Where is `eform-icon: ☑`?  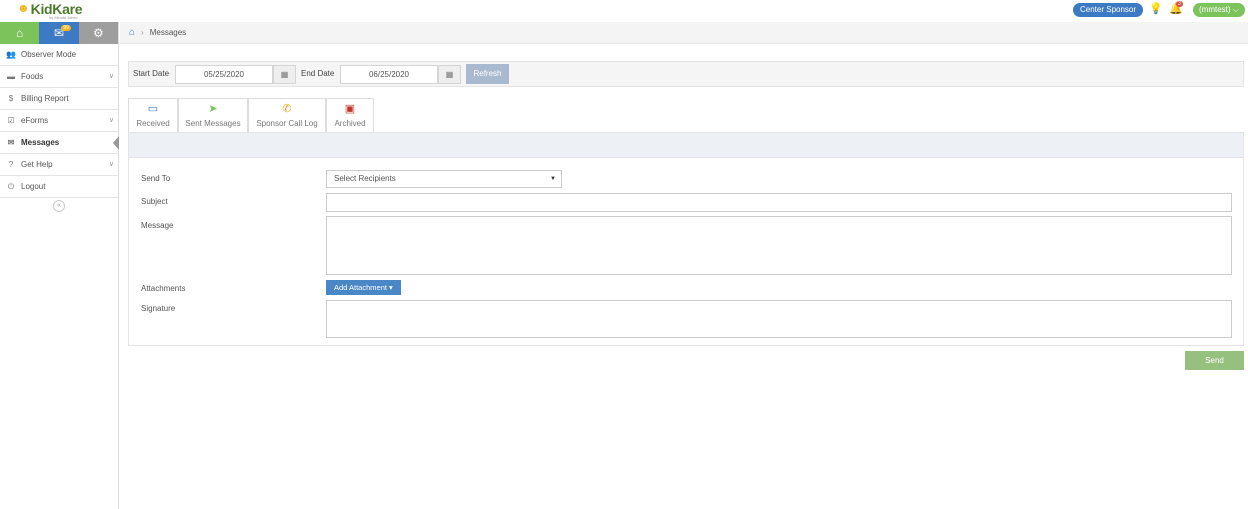 eform-icon: ☑ is located at coordinates (11, 120).